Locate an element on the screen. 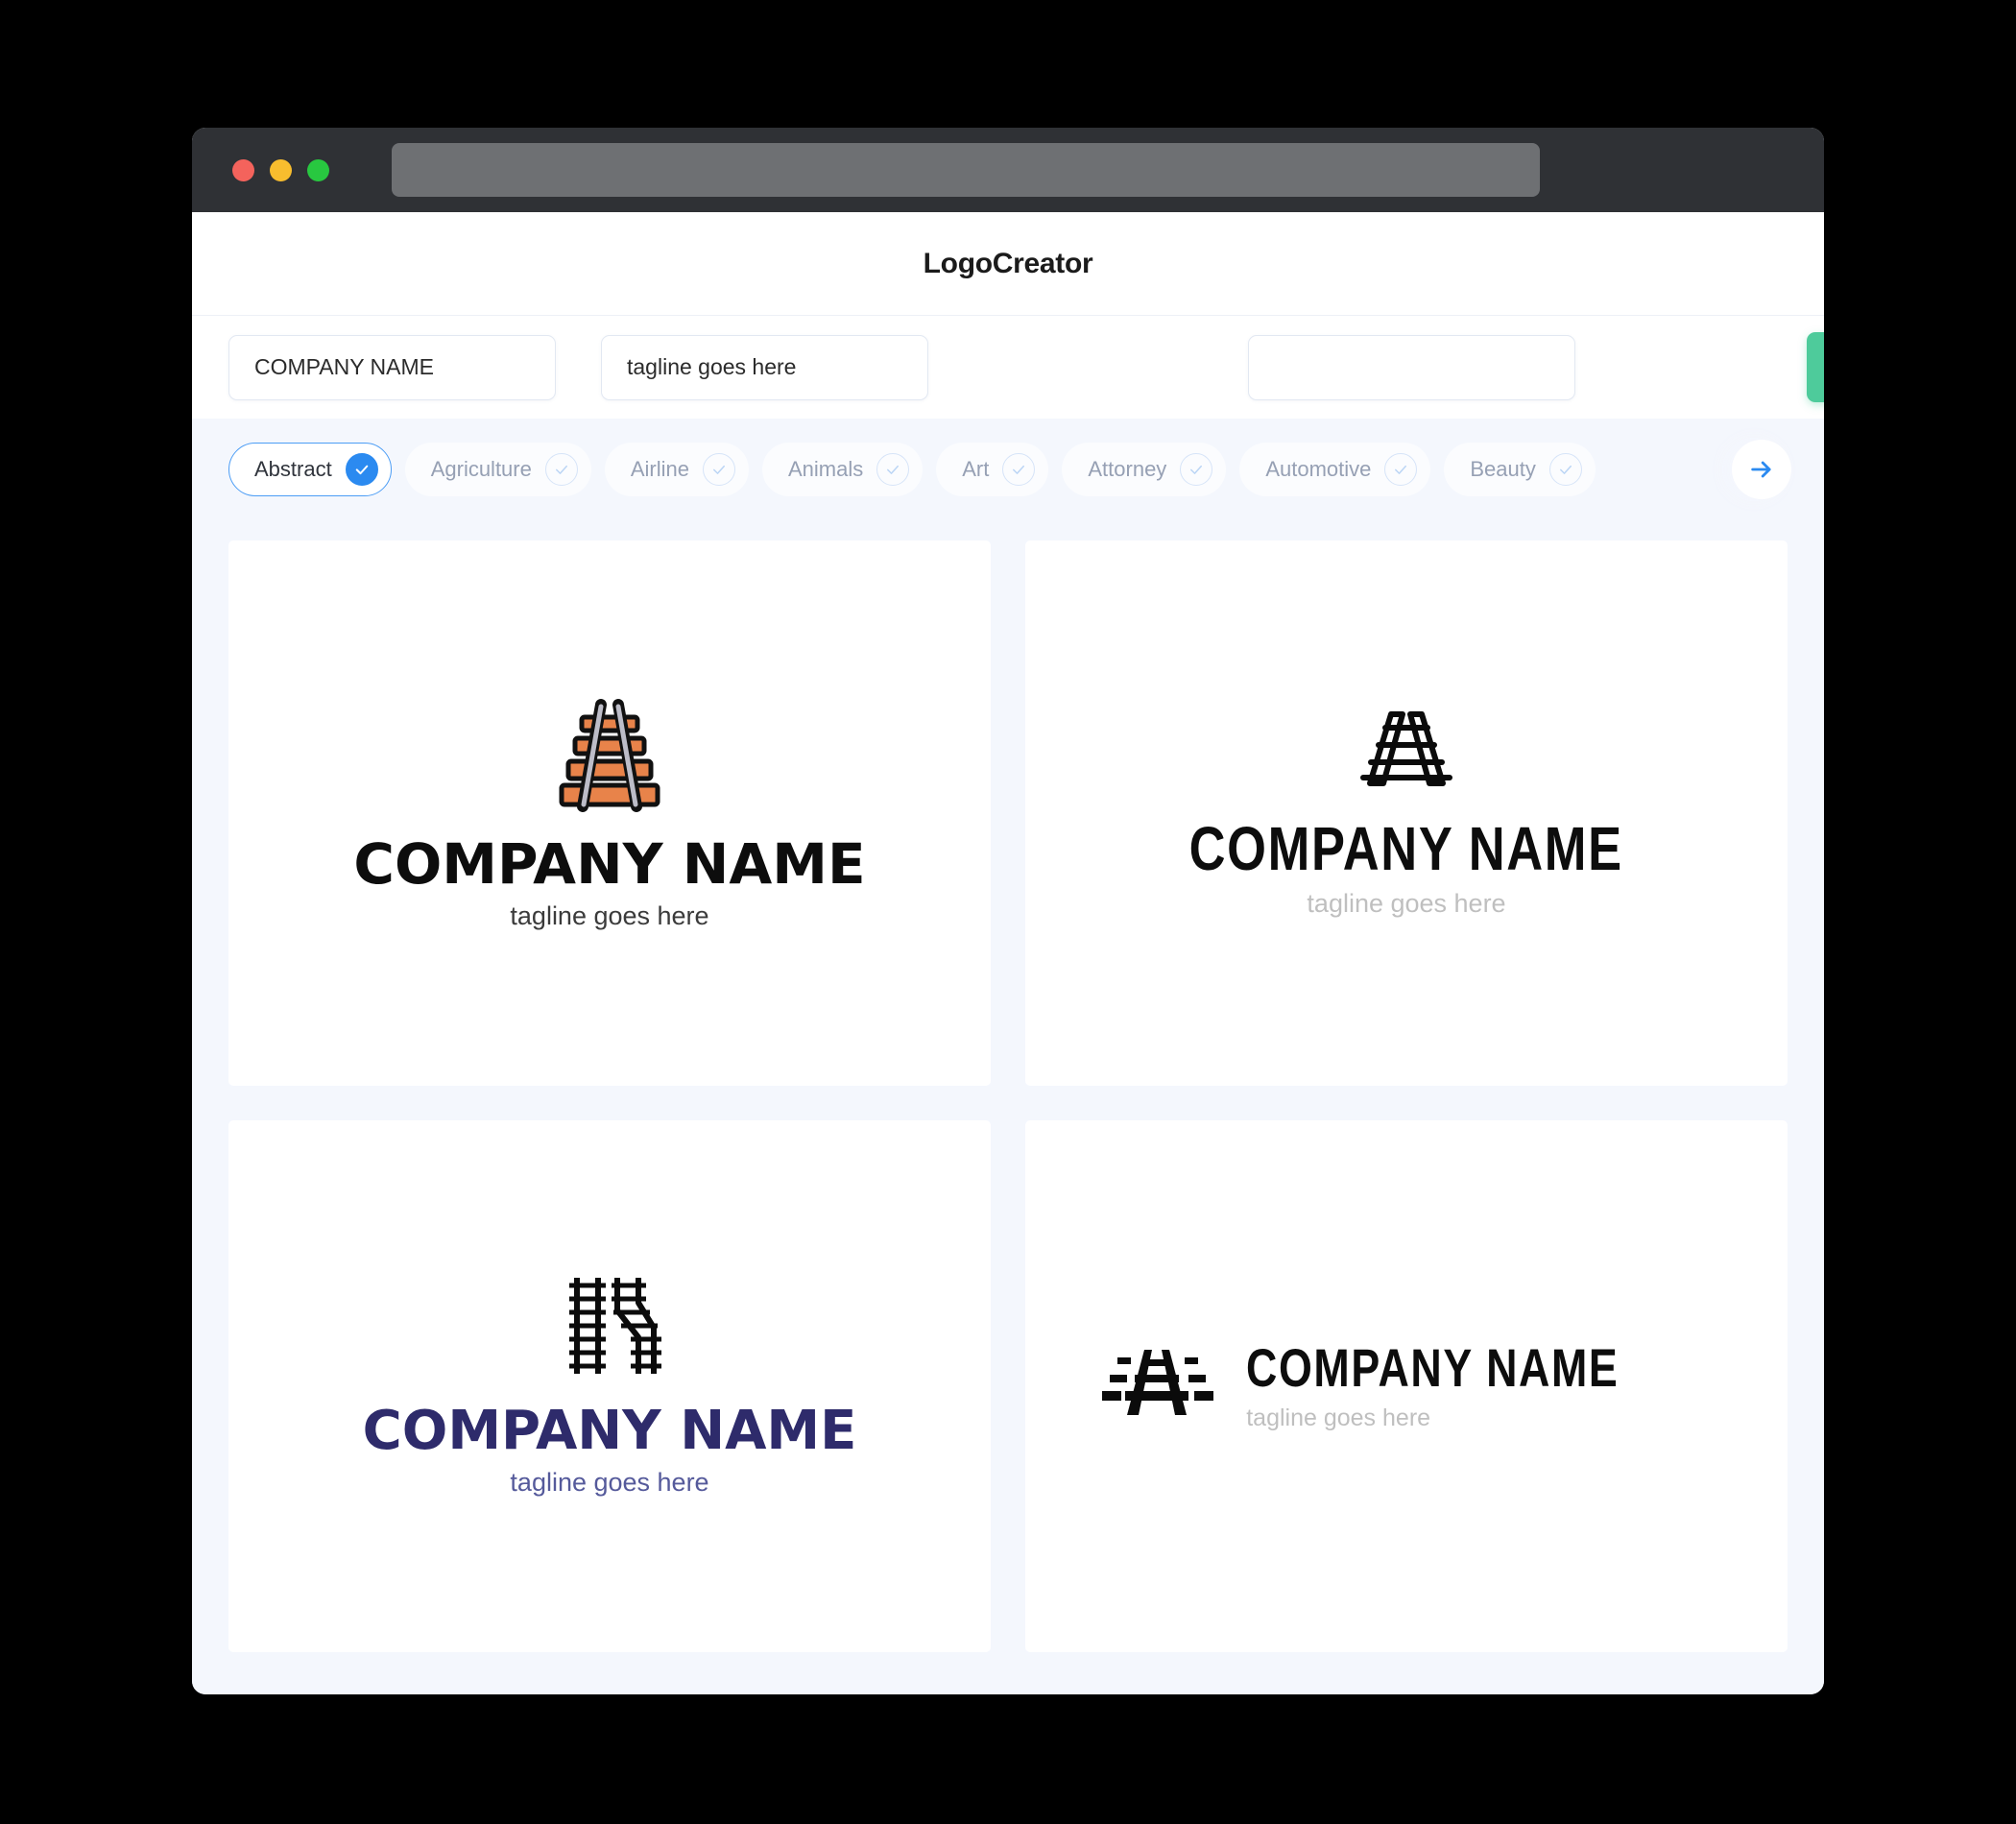  minimize-window-button is located at coordinates (281, 169).